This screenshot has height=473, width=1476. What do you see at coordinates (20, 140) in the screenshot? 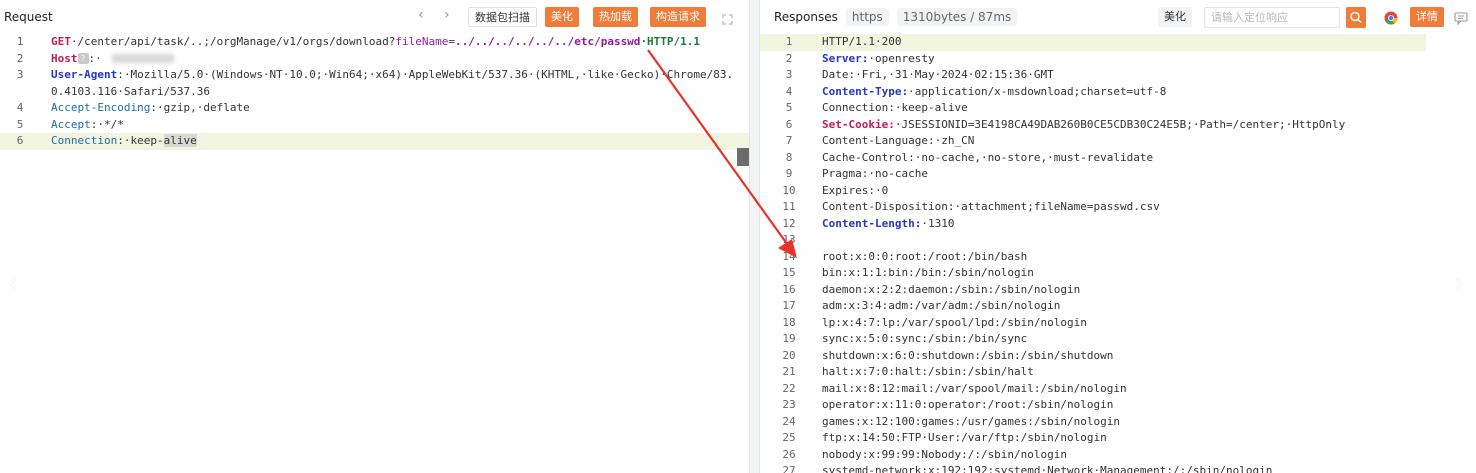
I see `line-number: 6` at bounding box center [20, 140].